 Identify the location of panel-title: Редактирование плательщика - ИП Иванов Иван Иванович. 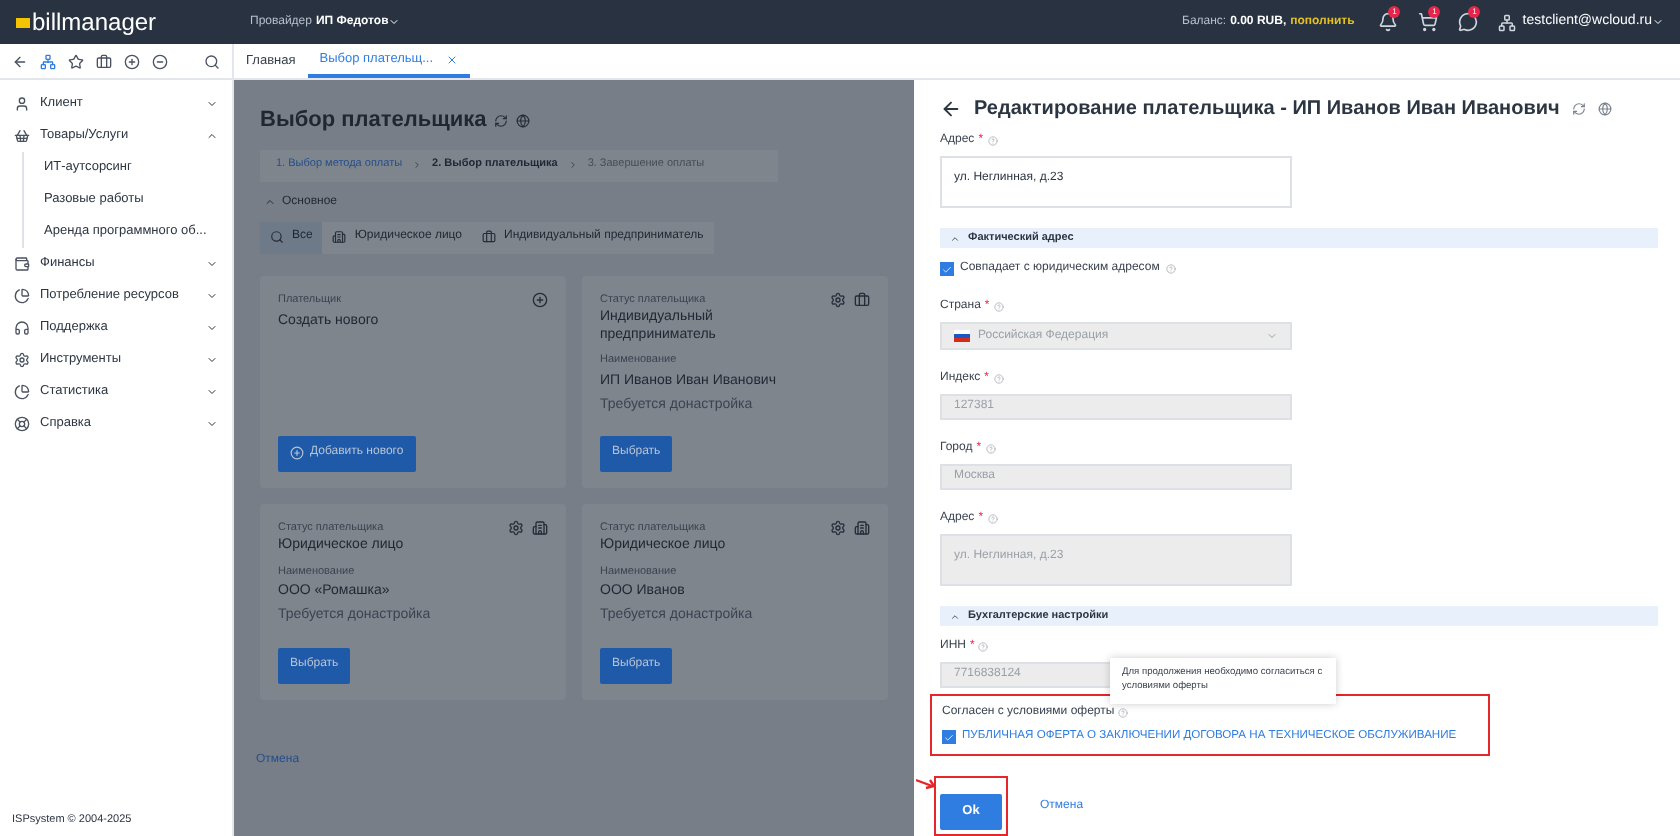
(1267, 110).